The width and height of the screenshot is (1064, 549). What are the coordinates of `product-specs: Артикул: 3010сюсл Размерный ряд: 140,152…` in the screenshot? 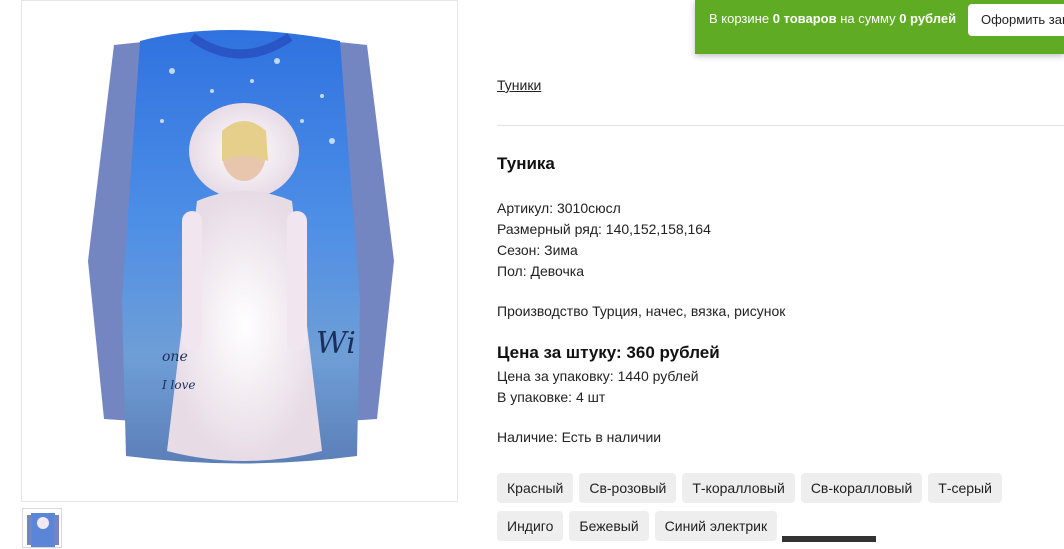 It's located at (604, 240).